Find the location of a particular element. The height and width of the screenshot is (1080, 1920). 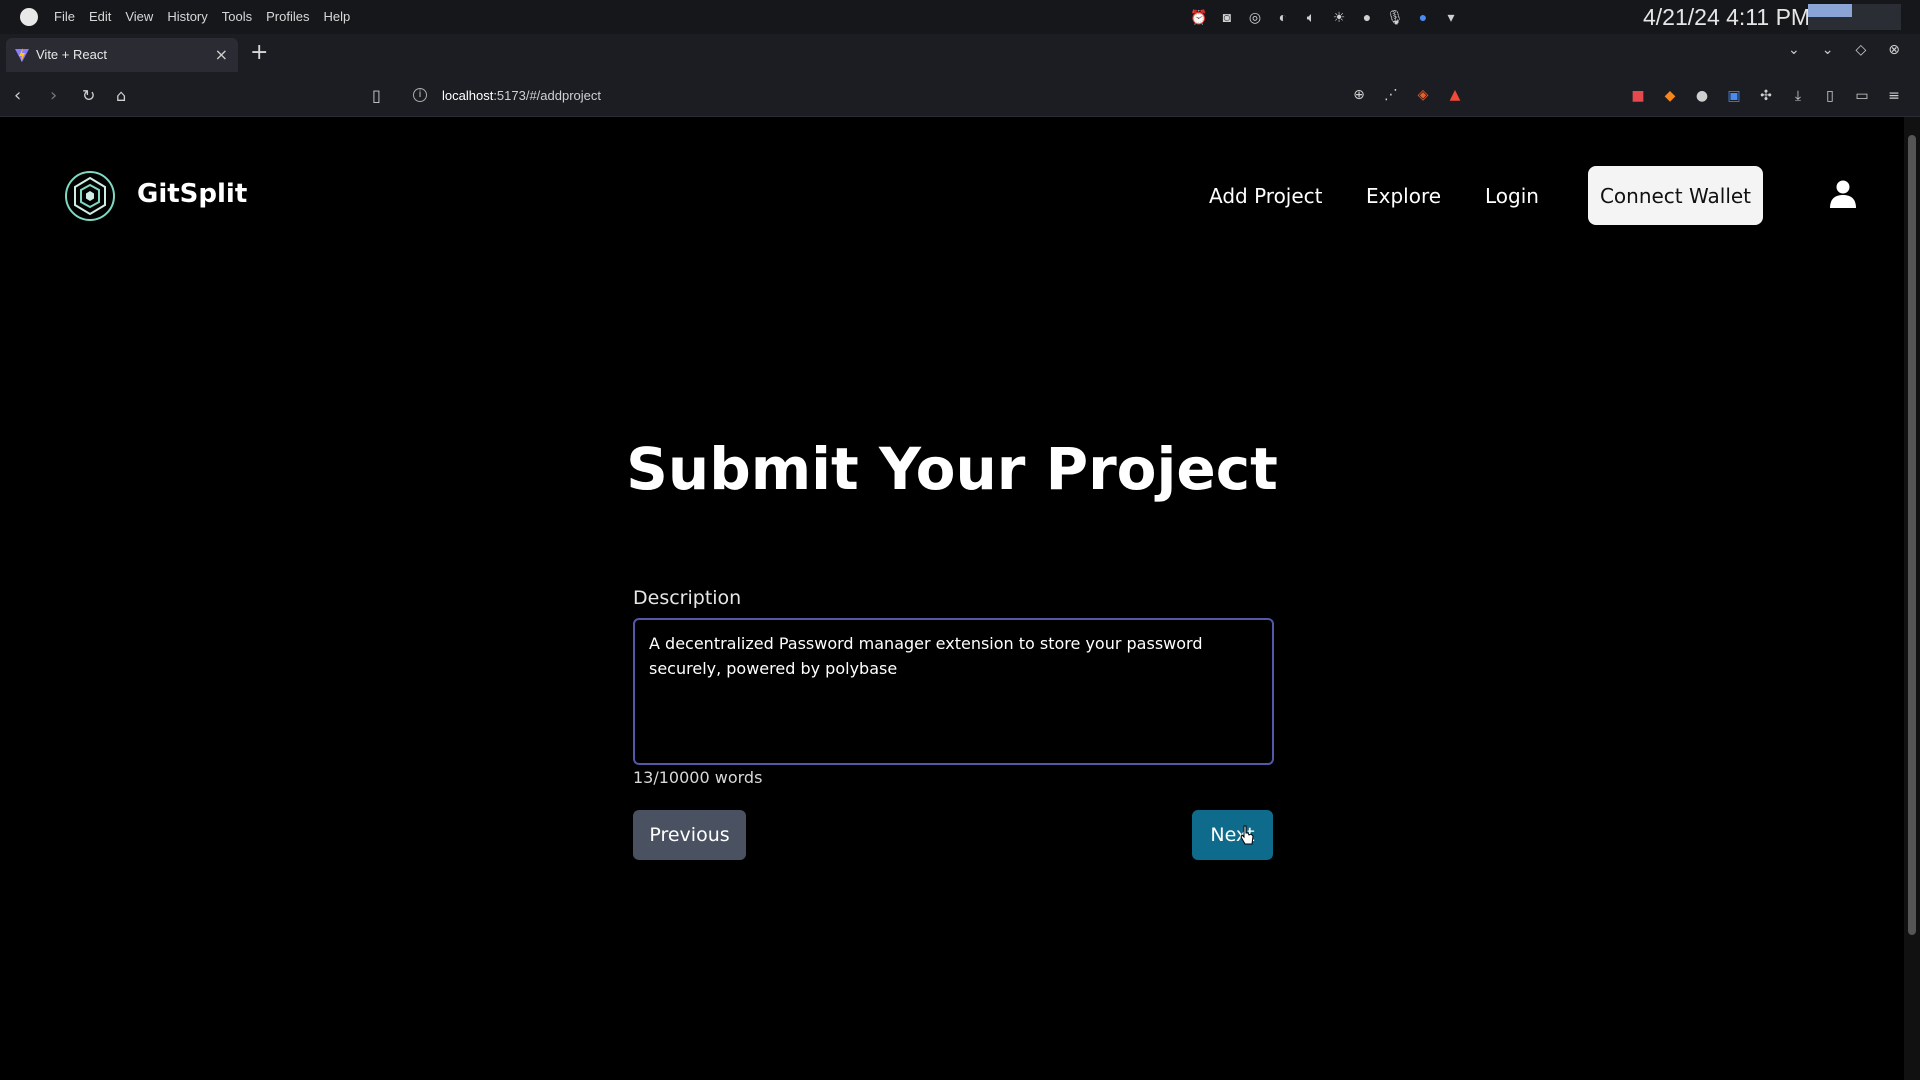

chevron-down-icon: ⌄ is located at coordinates (1794, 50).